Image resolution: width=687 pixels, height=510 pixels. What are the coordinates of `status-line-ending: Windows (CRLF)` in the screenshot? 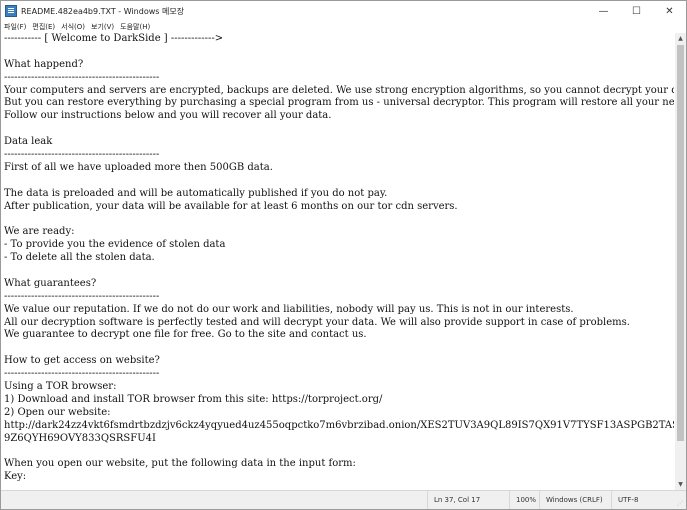 It's located at (575, 500).